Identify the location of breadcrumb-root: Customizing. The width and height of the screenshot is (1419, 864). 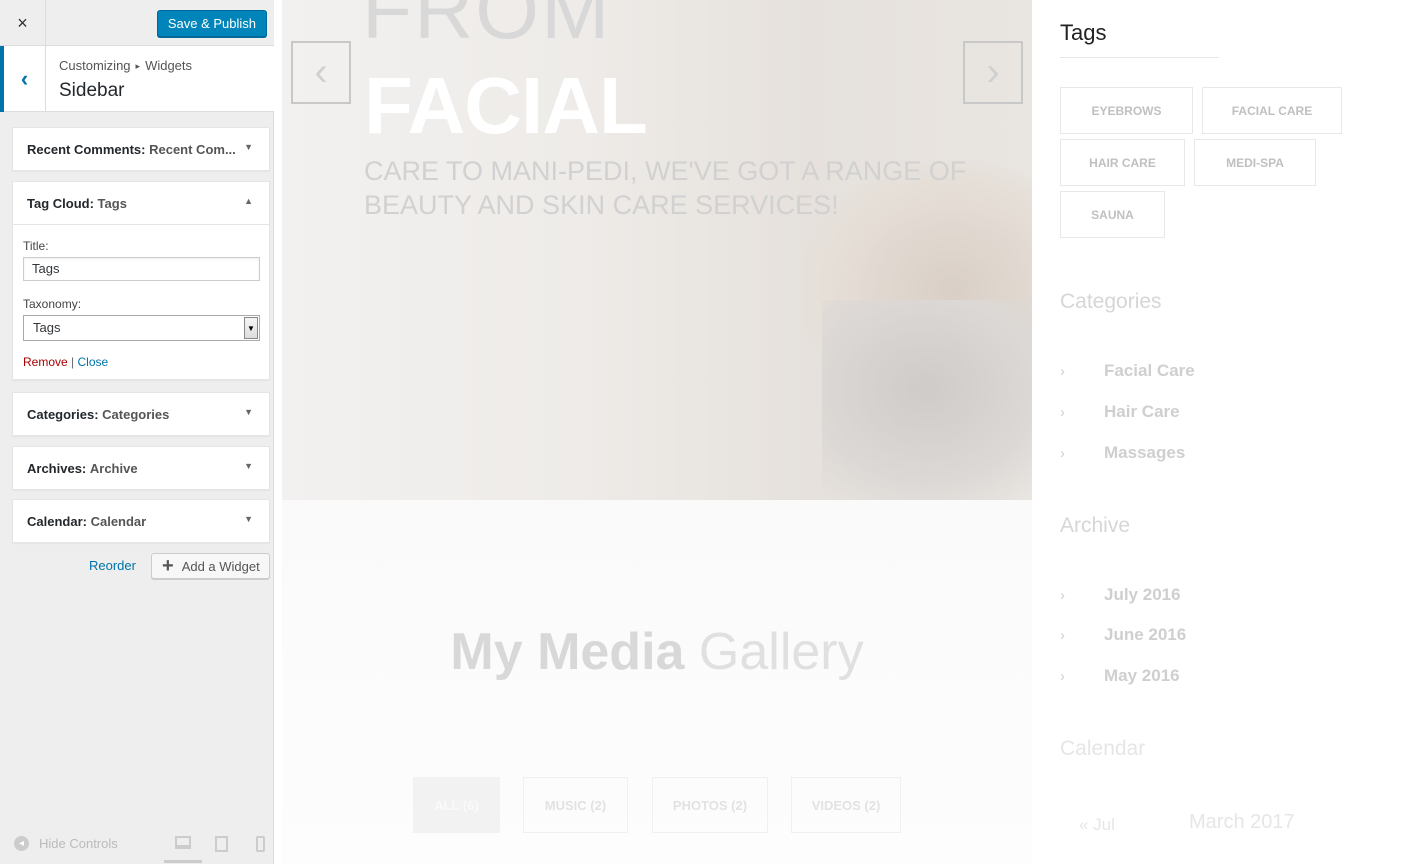
(95, 65).